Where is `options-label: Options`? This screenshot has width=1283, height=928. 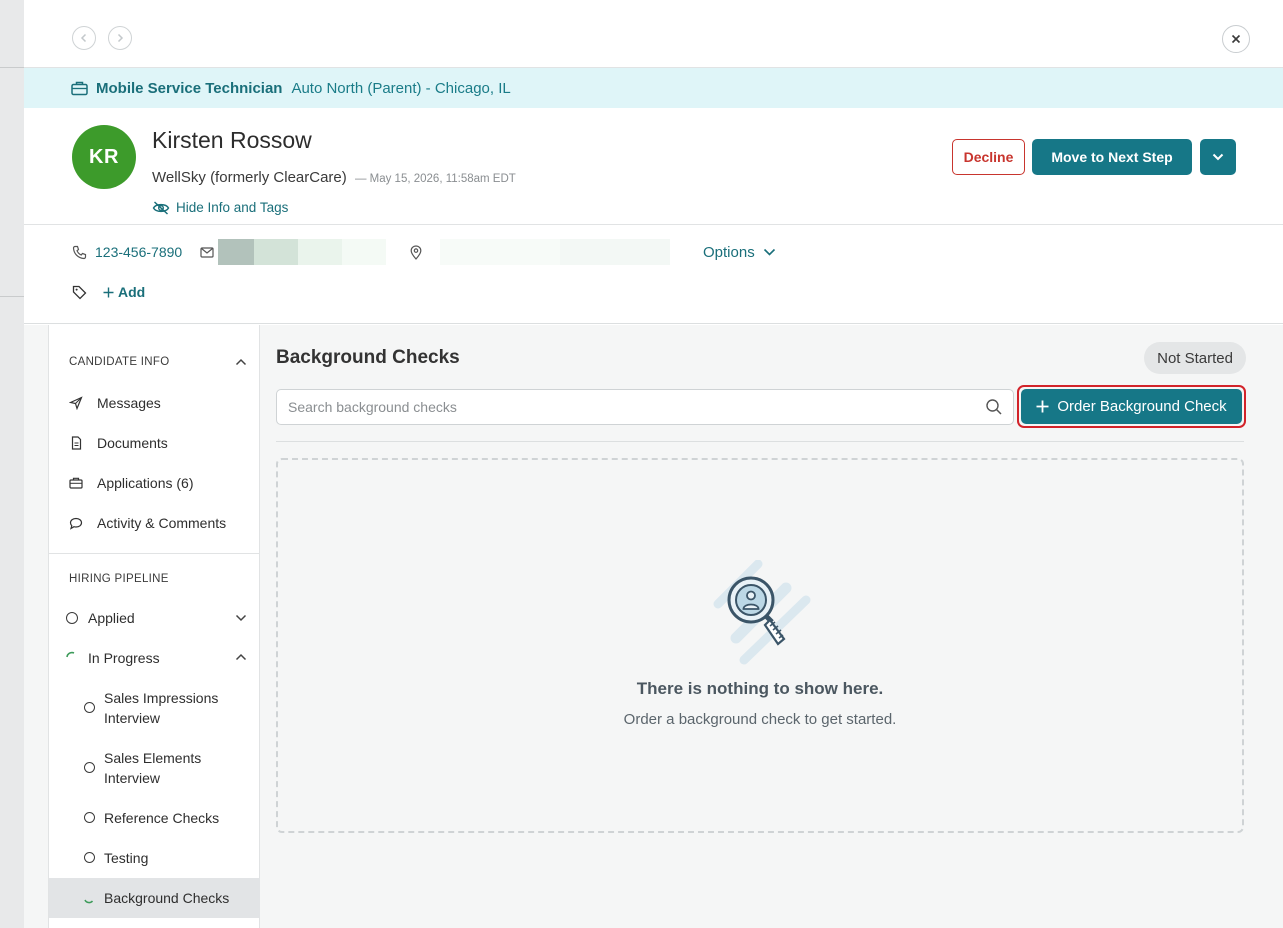
options-label: Options is located at coordinates (729, 252).